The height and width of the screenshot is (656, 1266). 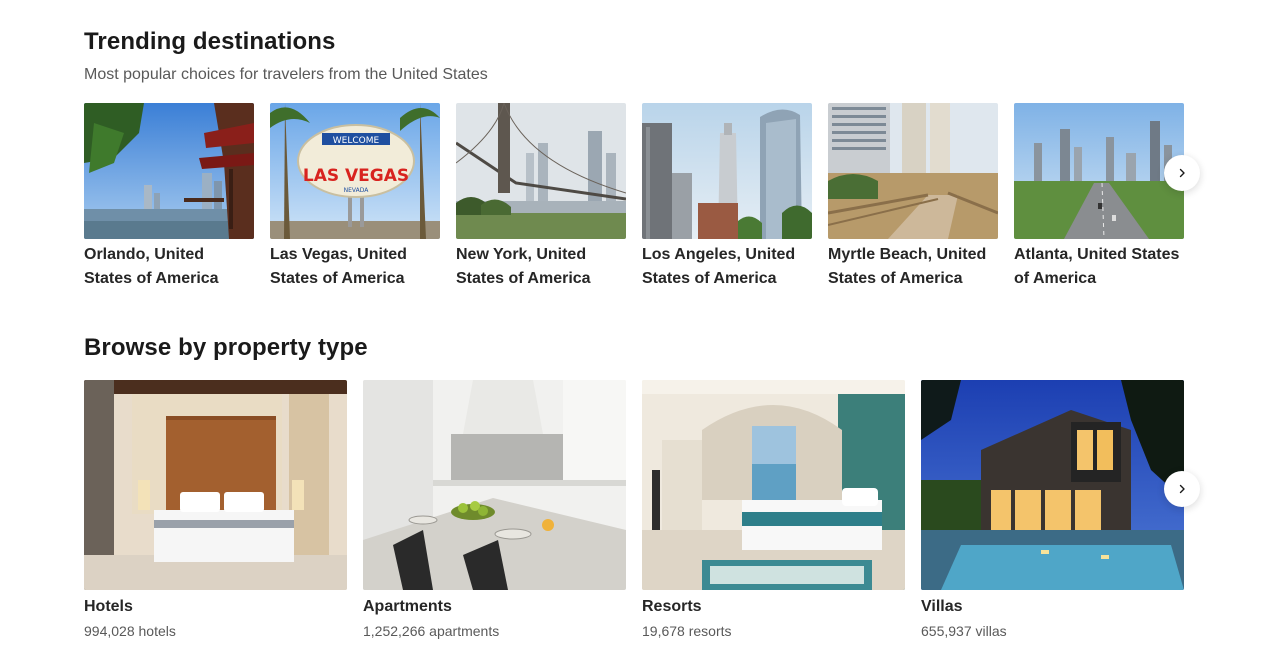 What do you see at coordinates (338, 266) in the screenshot?
I see `destination-name: Las Vegas, United States of America` at bounding box center [338, 266].